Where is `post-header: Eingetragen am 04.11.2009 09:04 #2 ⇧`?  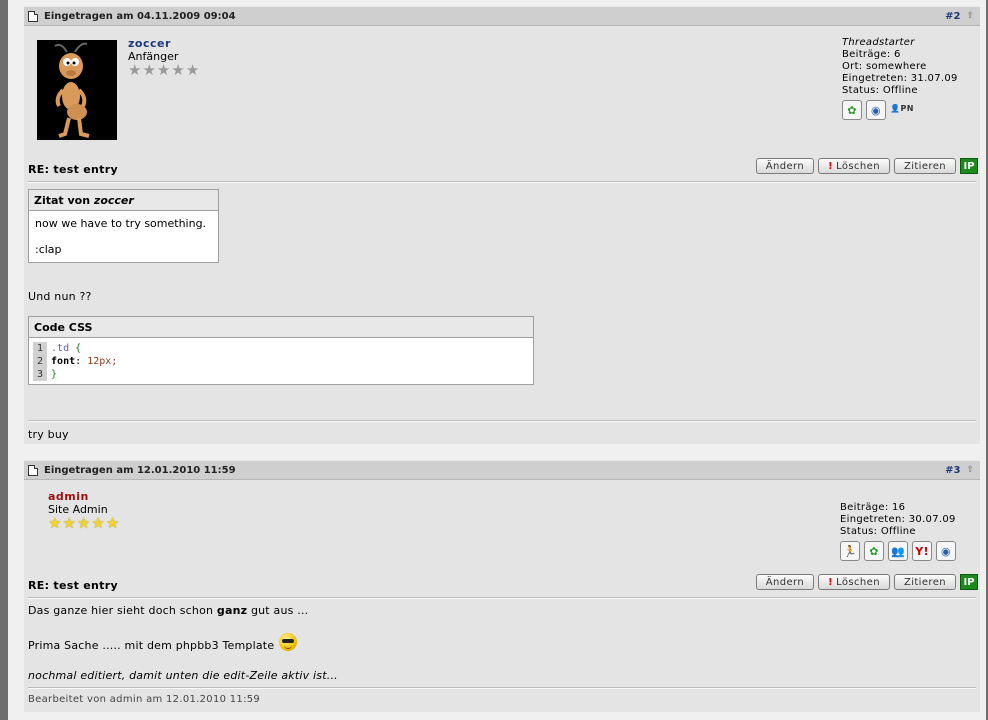
post-header: Eingetragen am 04.11.2009 09:04 #2 ⇧ is located at coordinates (502, 16).